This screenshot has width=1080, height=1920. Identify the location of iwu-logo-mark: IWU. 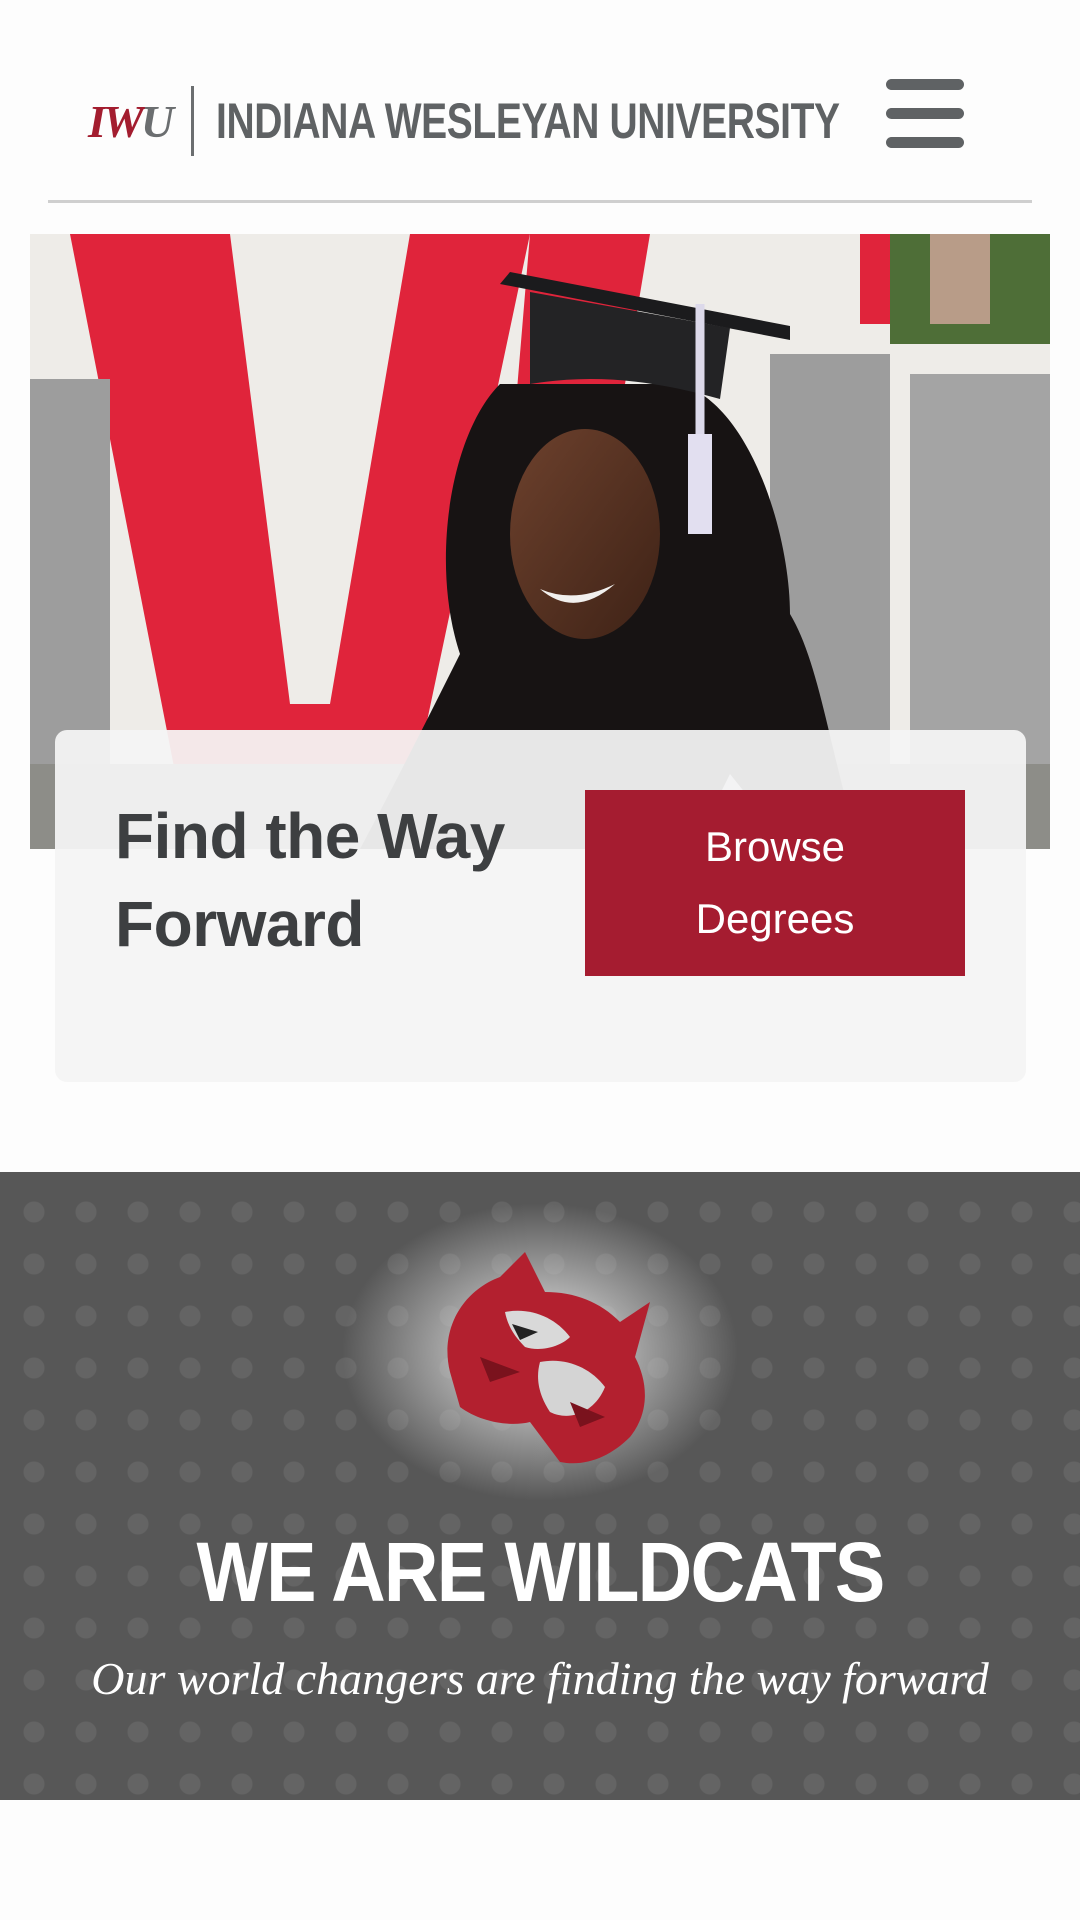
(131, 121).